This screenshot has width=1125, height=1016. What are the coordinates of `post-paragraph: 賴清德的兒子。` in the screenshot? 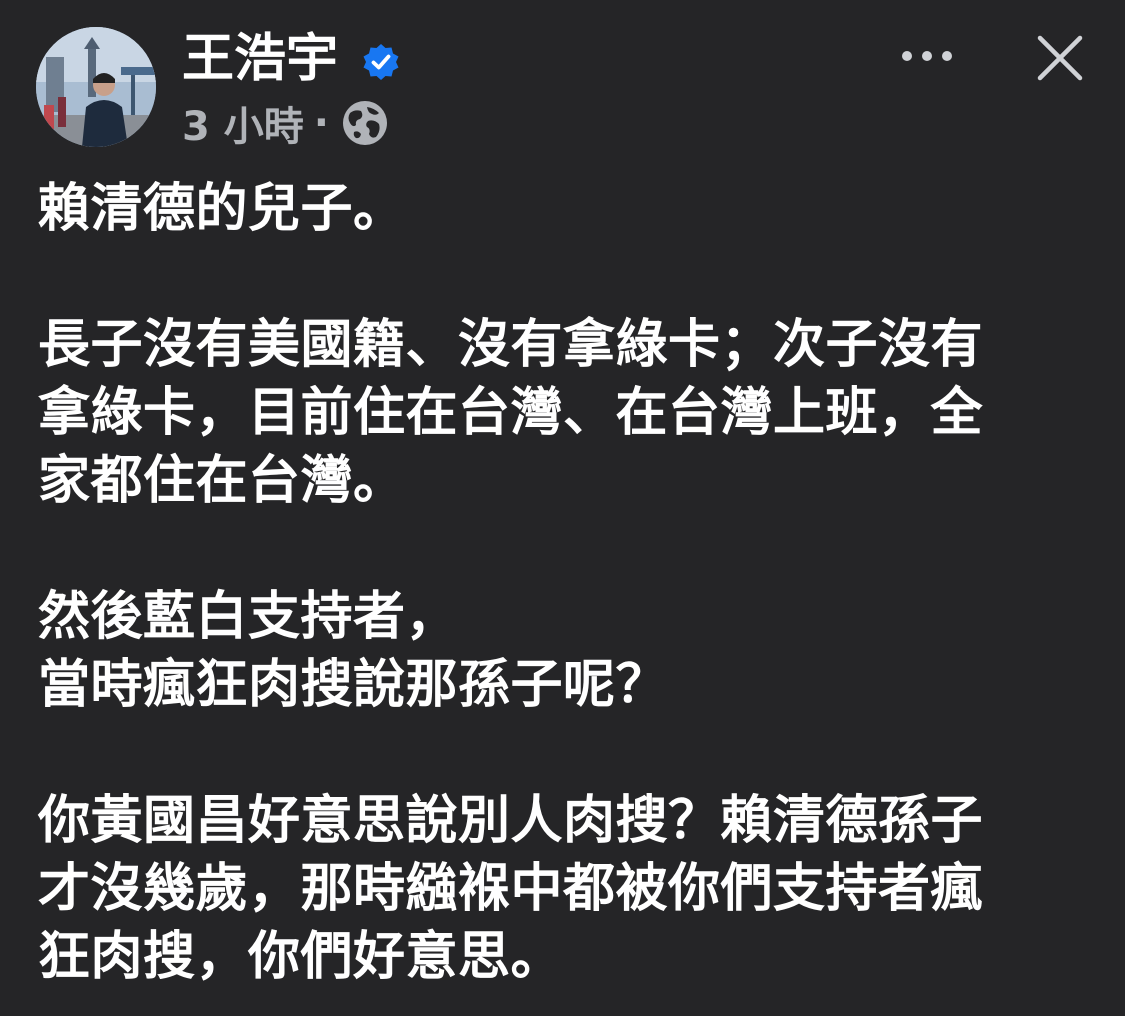 It's located at (222, 209).